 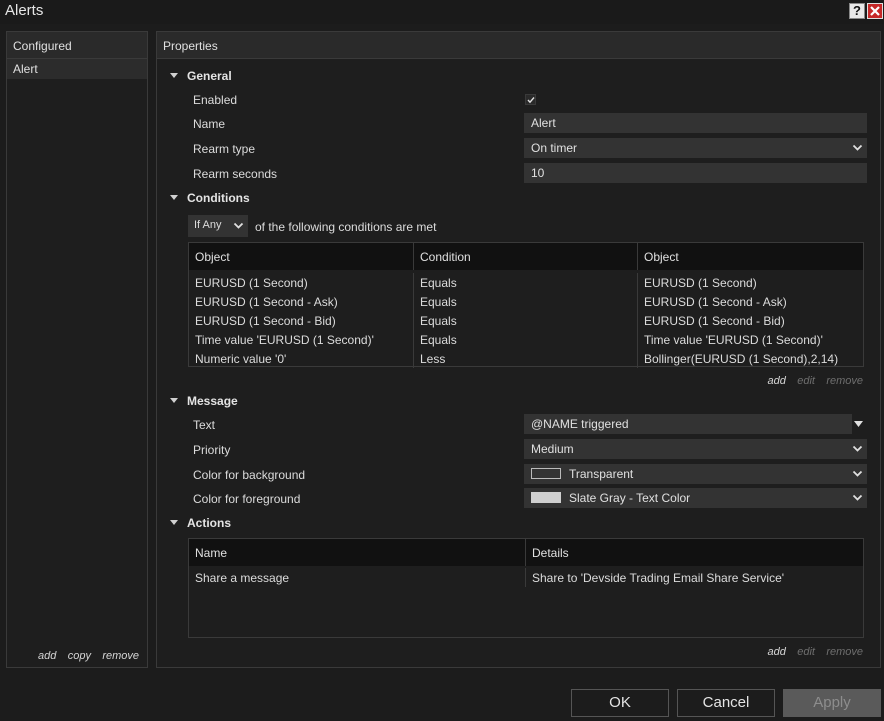 I want to click on section-message: Message, so click(x=204, y=401).